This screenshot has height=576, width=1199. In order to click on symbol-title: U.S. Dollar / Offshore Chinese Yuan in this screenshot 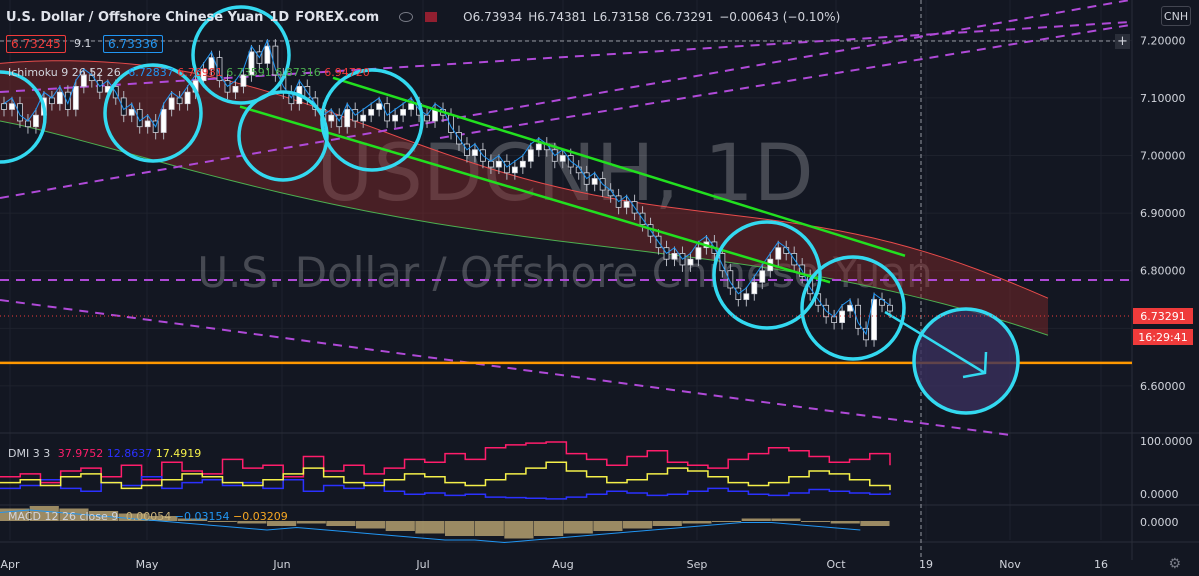, I will do `click(134, 17)`.